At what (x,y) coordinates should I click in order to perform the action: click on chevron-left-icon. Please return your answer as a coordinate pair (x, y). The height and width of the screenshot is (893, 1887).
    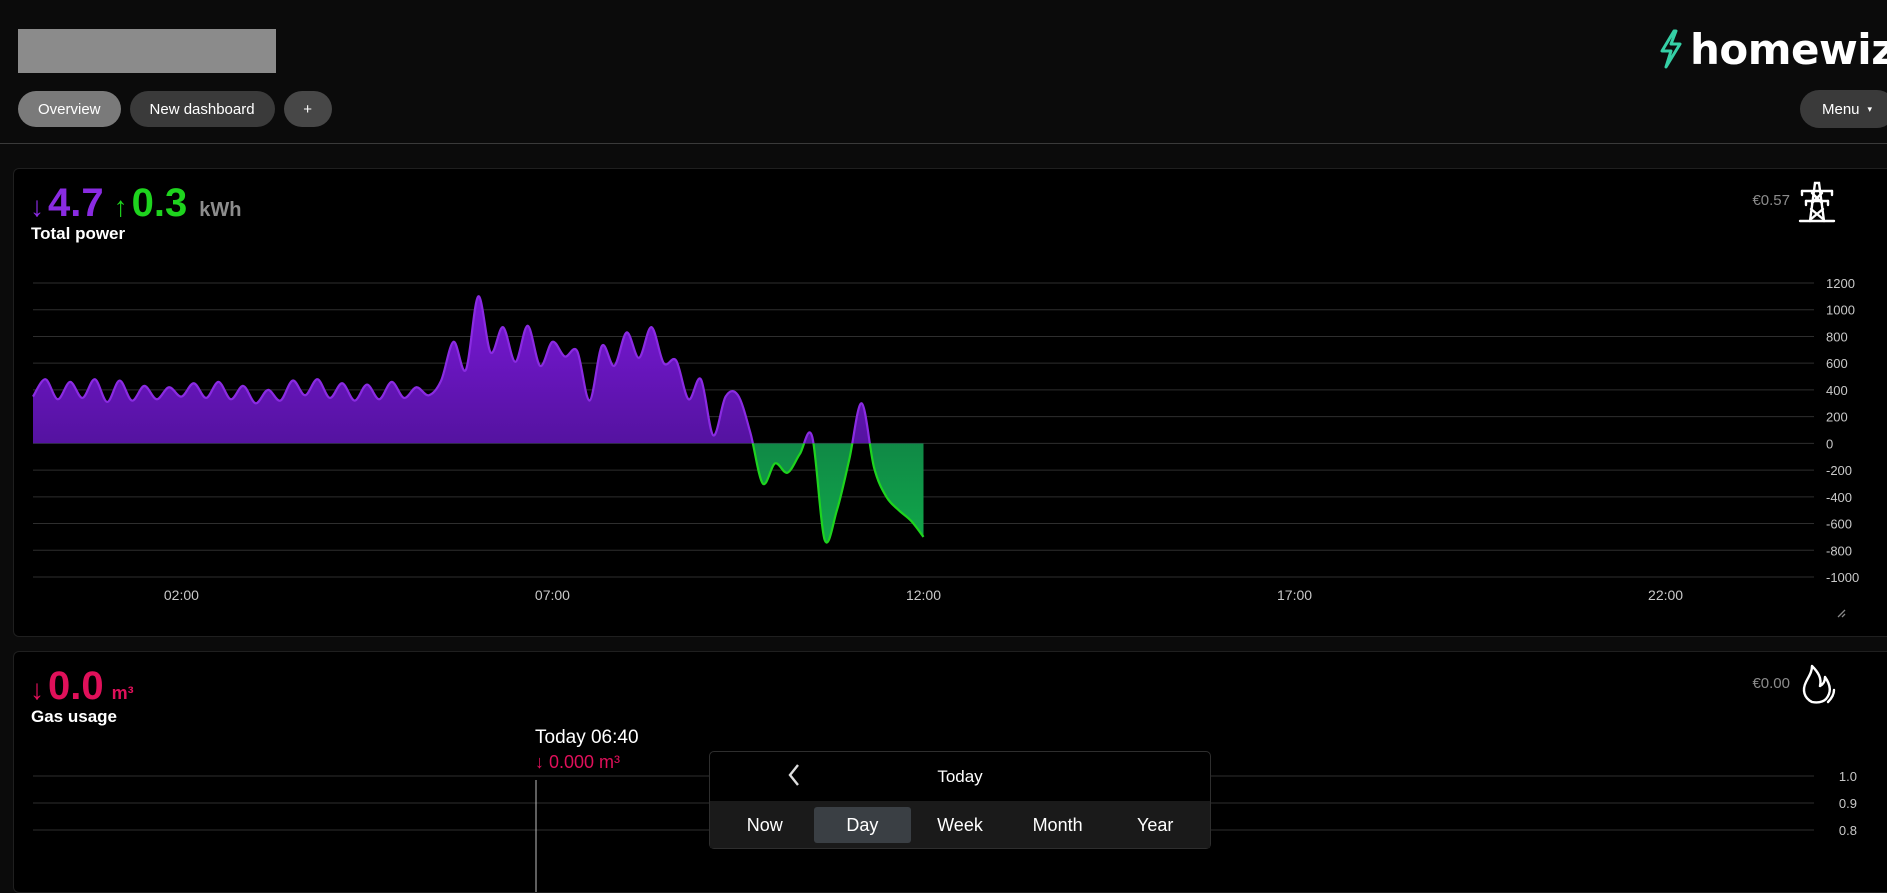
    Looking at the image, I should click on (794, 778).